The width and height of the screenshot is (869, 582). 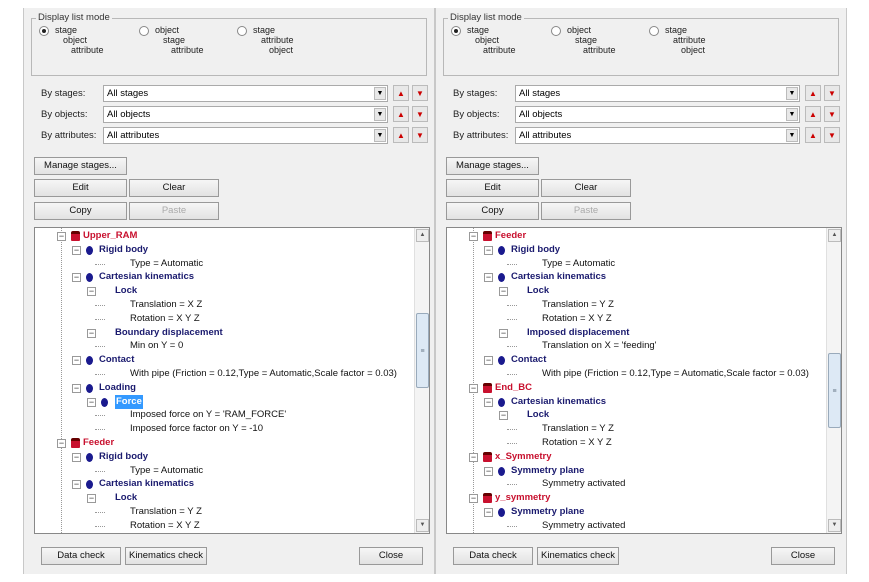 What do you see at coordinates (637, 346) in the screenshot?
I see `tree-item: Translation on X = 'feeding'` at bounding box center [637, 346].